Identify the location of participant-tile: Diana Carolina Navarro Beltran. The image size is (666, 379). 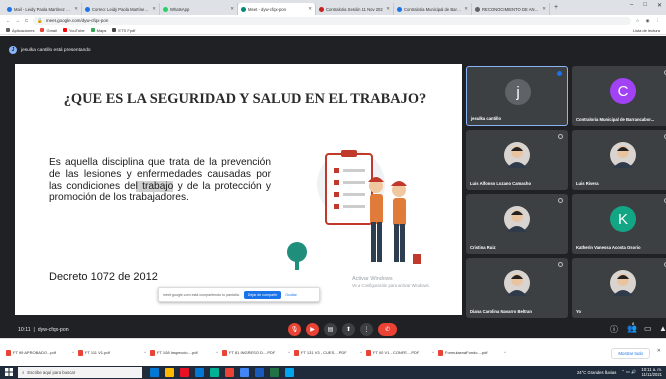
(517, 288).